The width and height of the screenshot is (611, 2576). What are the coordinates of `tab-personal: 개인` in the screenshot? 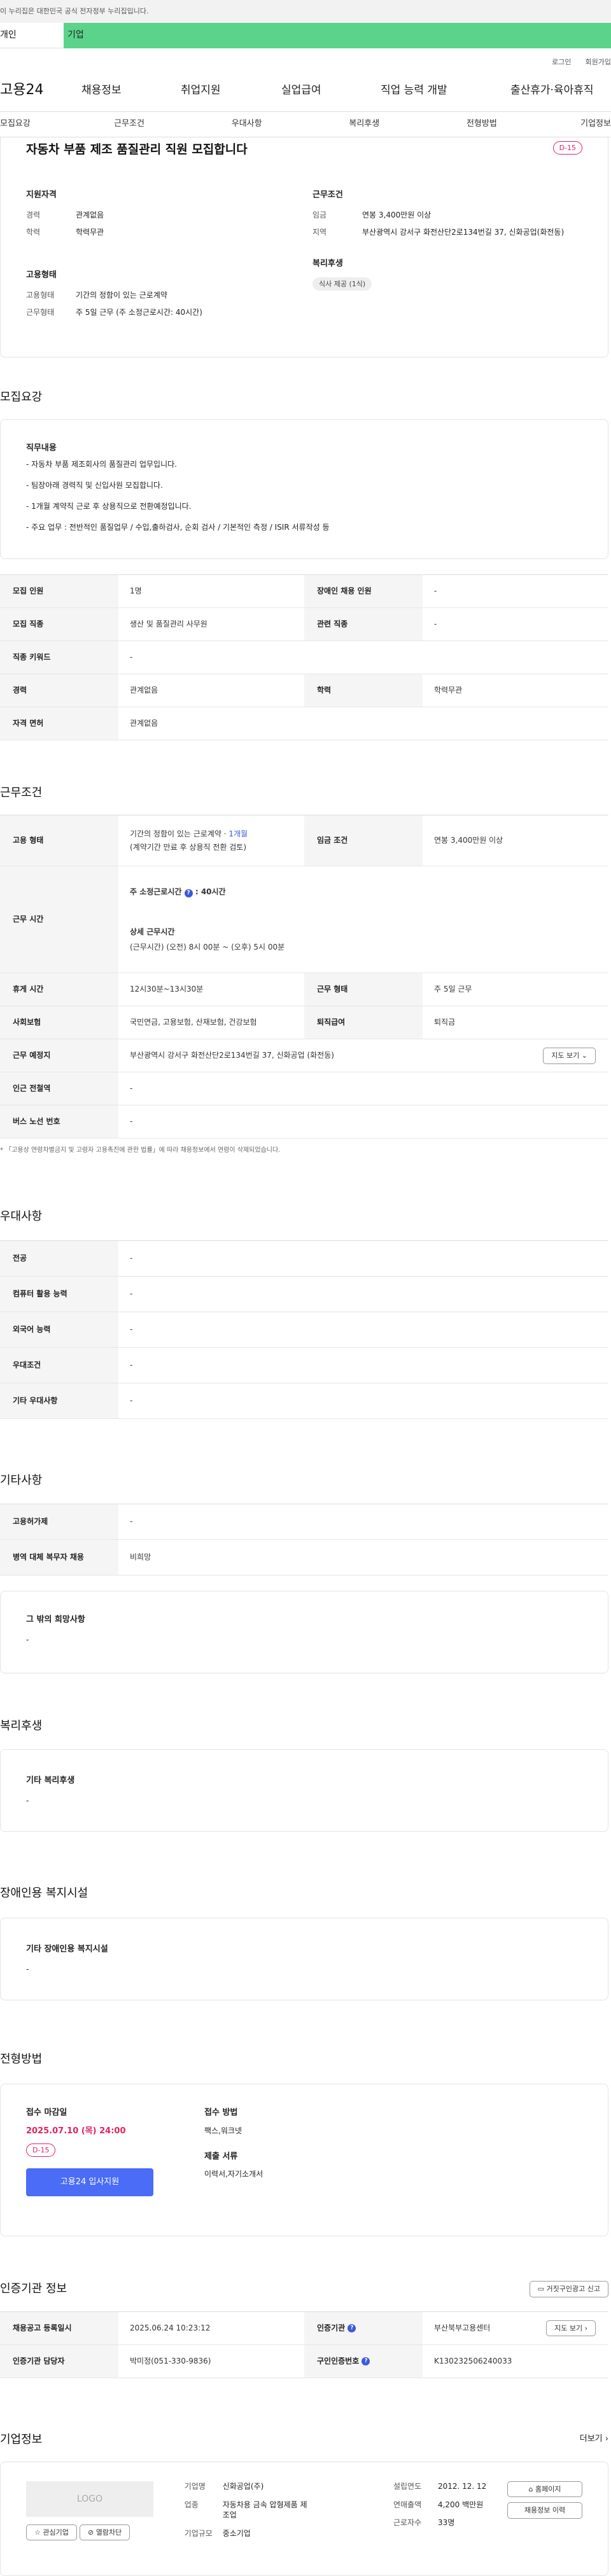 It's located at (32, 35).